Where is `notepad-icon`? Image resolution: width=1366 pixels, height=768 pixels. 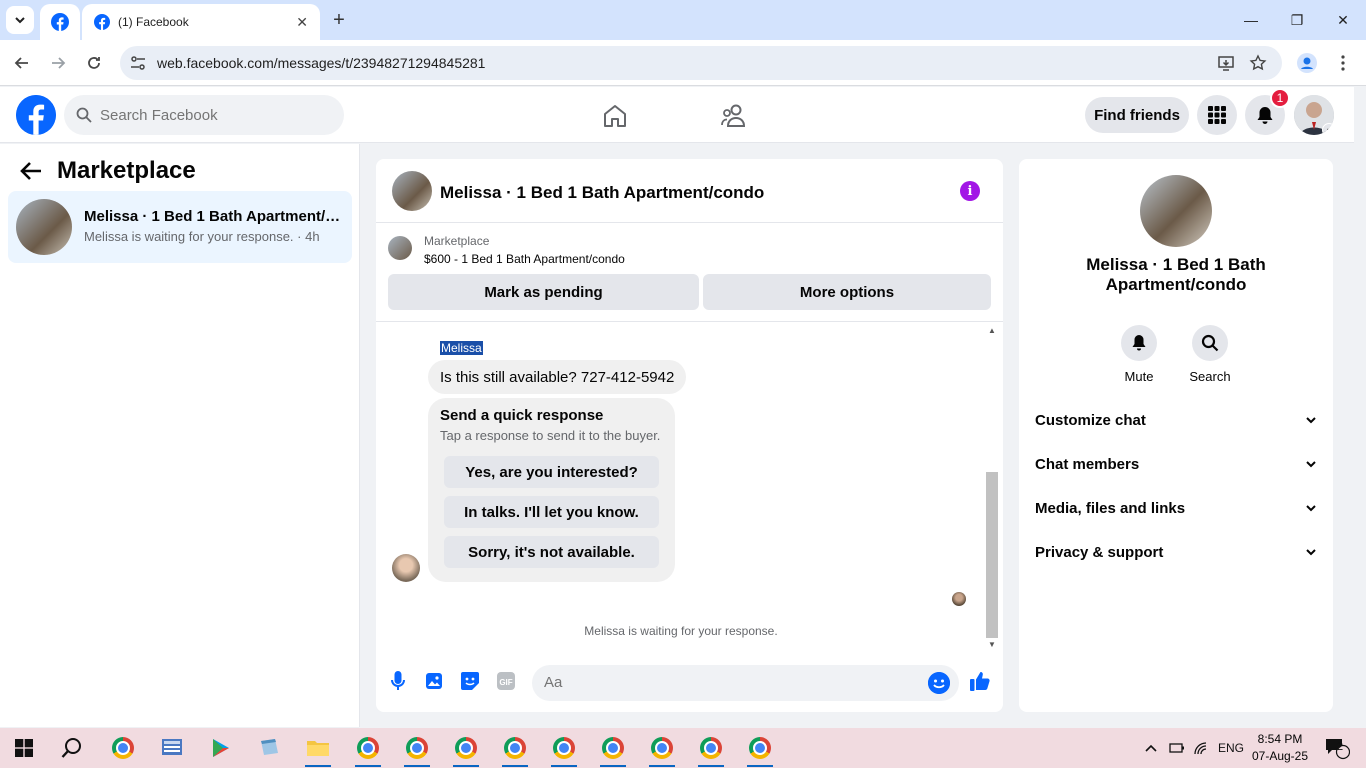 notepad-icon is located at coordinates (269, 747).